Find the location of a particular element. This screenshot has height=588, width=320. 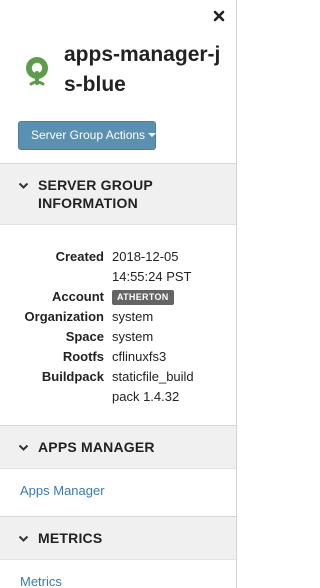

info-key: Organization is located at coordinates (64, 316).